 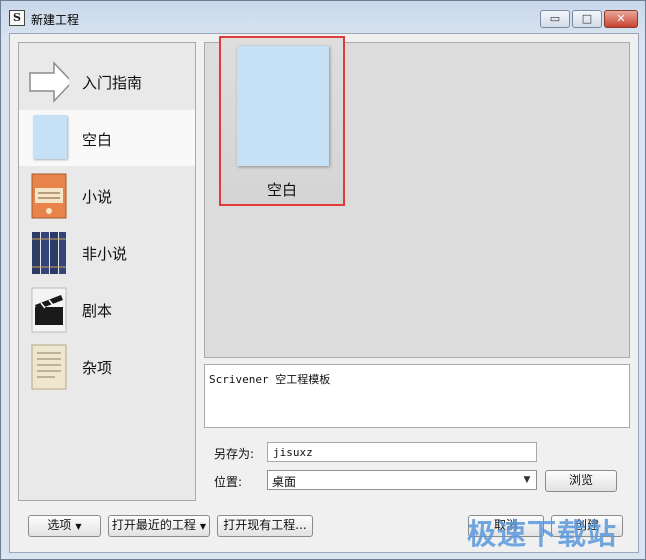 I want to click on sidebar-item-blank: 空白, so click(x=107, y=138).